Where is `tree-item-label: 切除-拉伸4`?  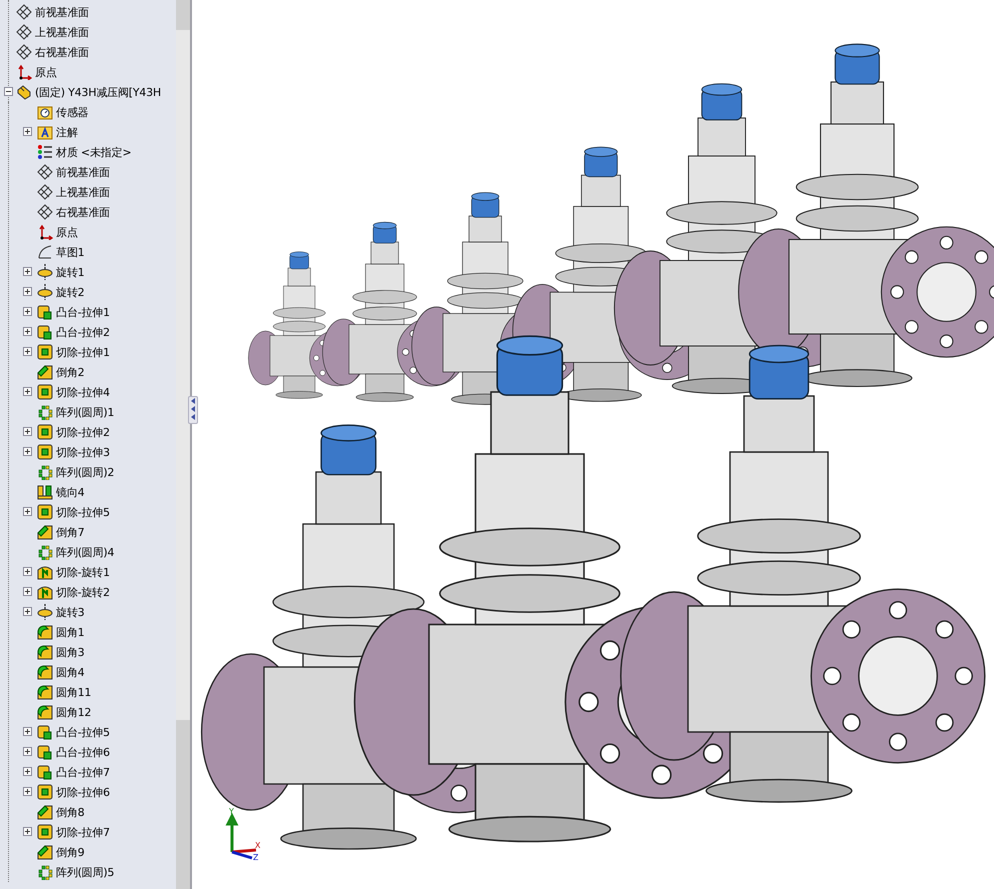 tree-item-label: 切除-拉伸4 is located at coordinates (83, 392).